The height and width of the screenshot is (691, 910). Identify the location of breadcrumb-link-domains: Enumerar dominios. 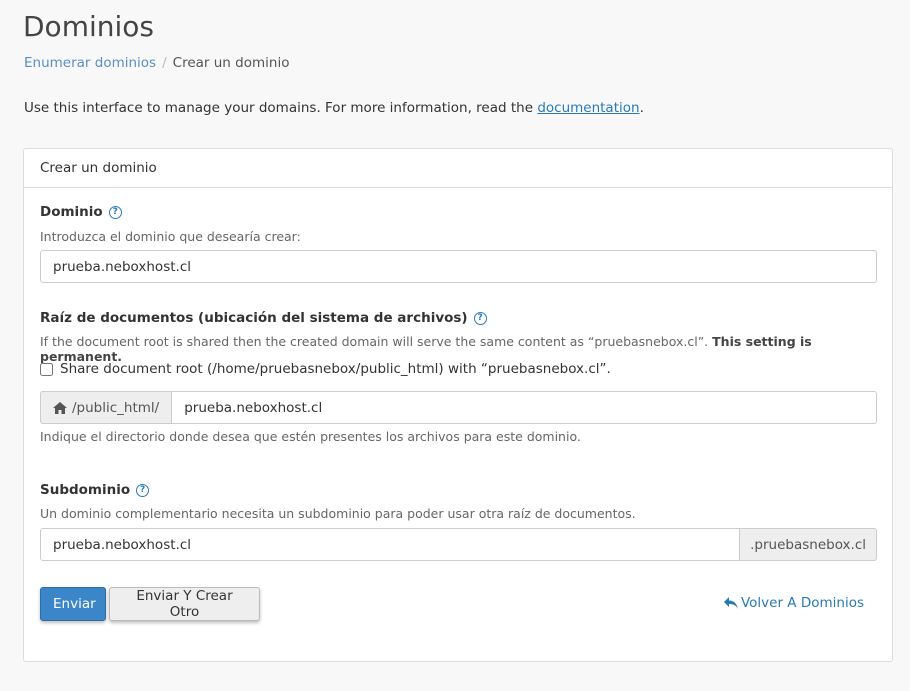
(90, 63).